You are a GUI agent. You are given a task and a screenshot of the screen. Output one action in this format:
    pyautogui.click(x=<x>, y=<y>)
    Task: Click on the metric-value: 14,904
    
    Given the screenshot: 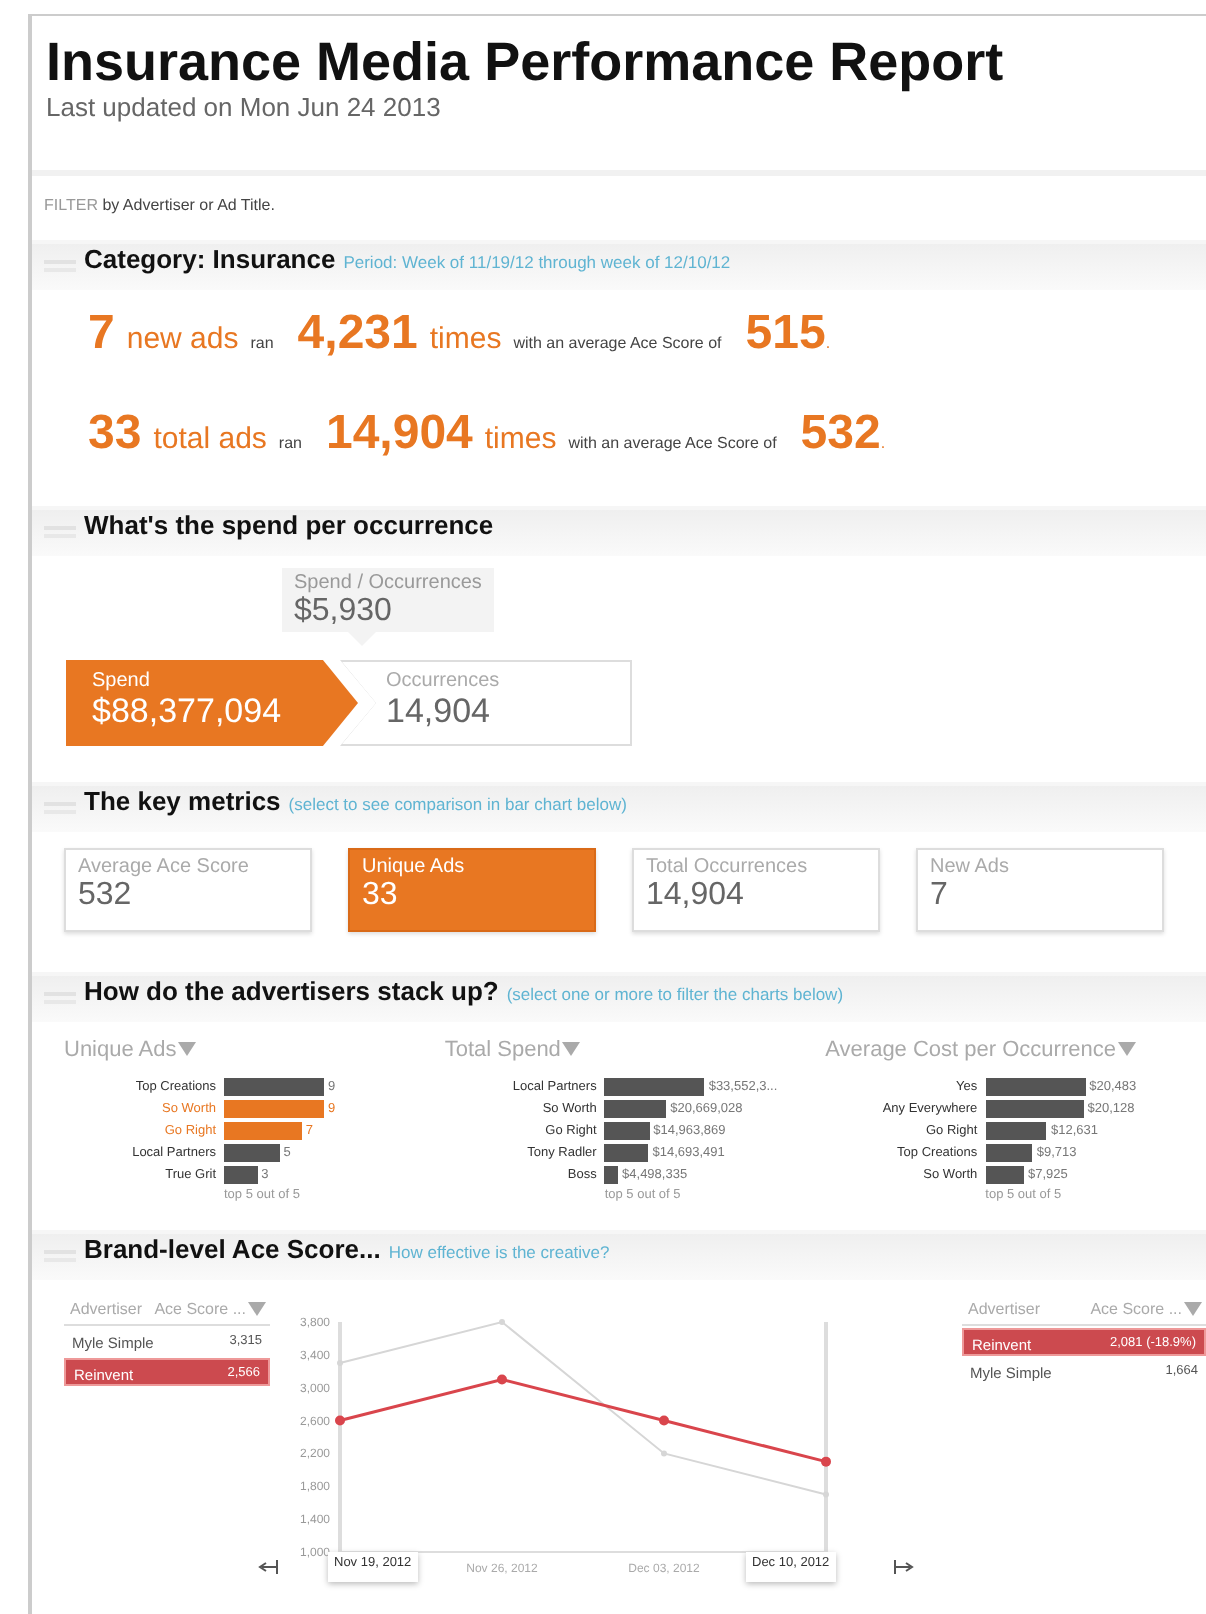 What is the action you would take?
    pyautogui.click(x=696, y=896)
    